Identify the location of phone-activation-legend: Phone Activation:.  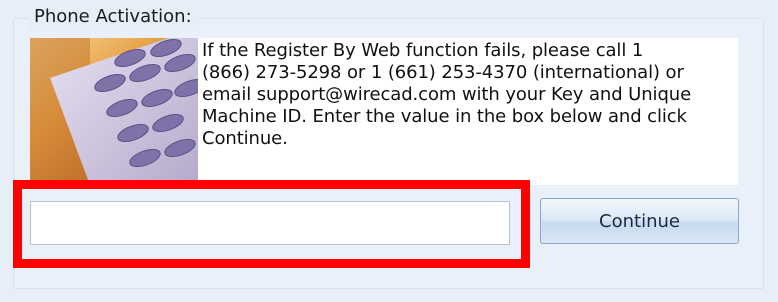
(113, 17).